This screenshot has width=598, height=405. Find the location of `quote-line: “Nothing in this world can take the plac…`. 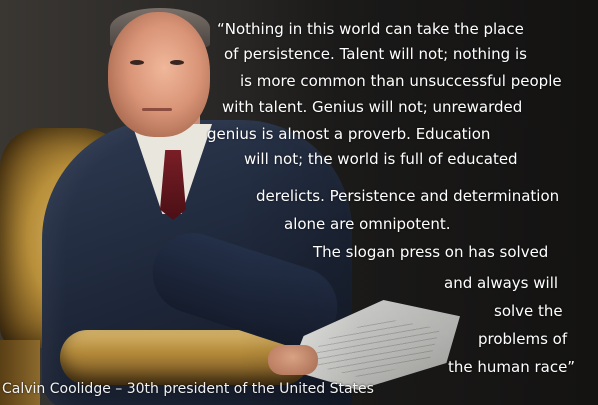

quote-line: “Nothing in this world can take the plac… is located at coordinates (370, 29).